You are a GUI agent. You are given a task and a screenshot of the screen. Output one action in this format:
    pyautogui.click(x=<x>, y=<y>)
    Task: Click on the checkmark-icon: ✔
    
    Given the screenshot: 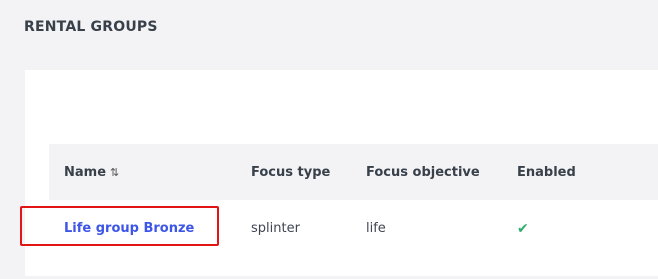 What is the action you would take?
    pyautogui.click(x=523, y=229)
    